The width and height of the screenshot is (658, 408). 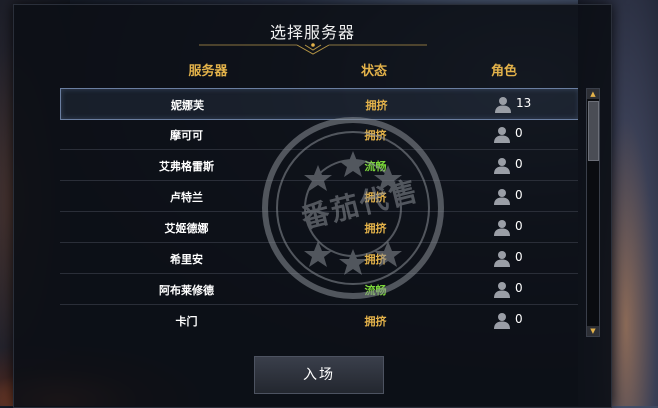 I want to click on server-row: 希里安 拥挤 0, so click(x=319, y=258).